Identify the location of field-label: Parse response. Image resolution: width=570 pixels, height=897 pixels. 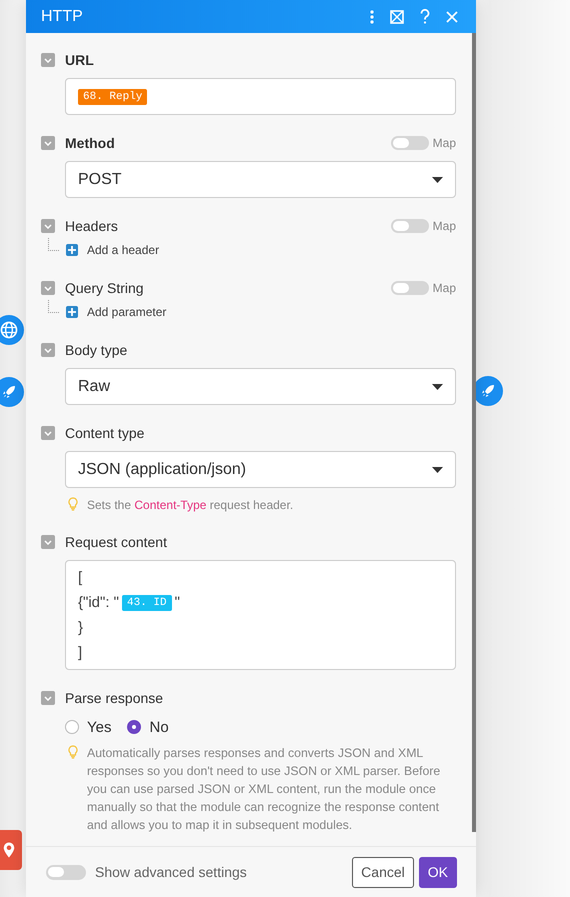
(114, 698).